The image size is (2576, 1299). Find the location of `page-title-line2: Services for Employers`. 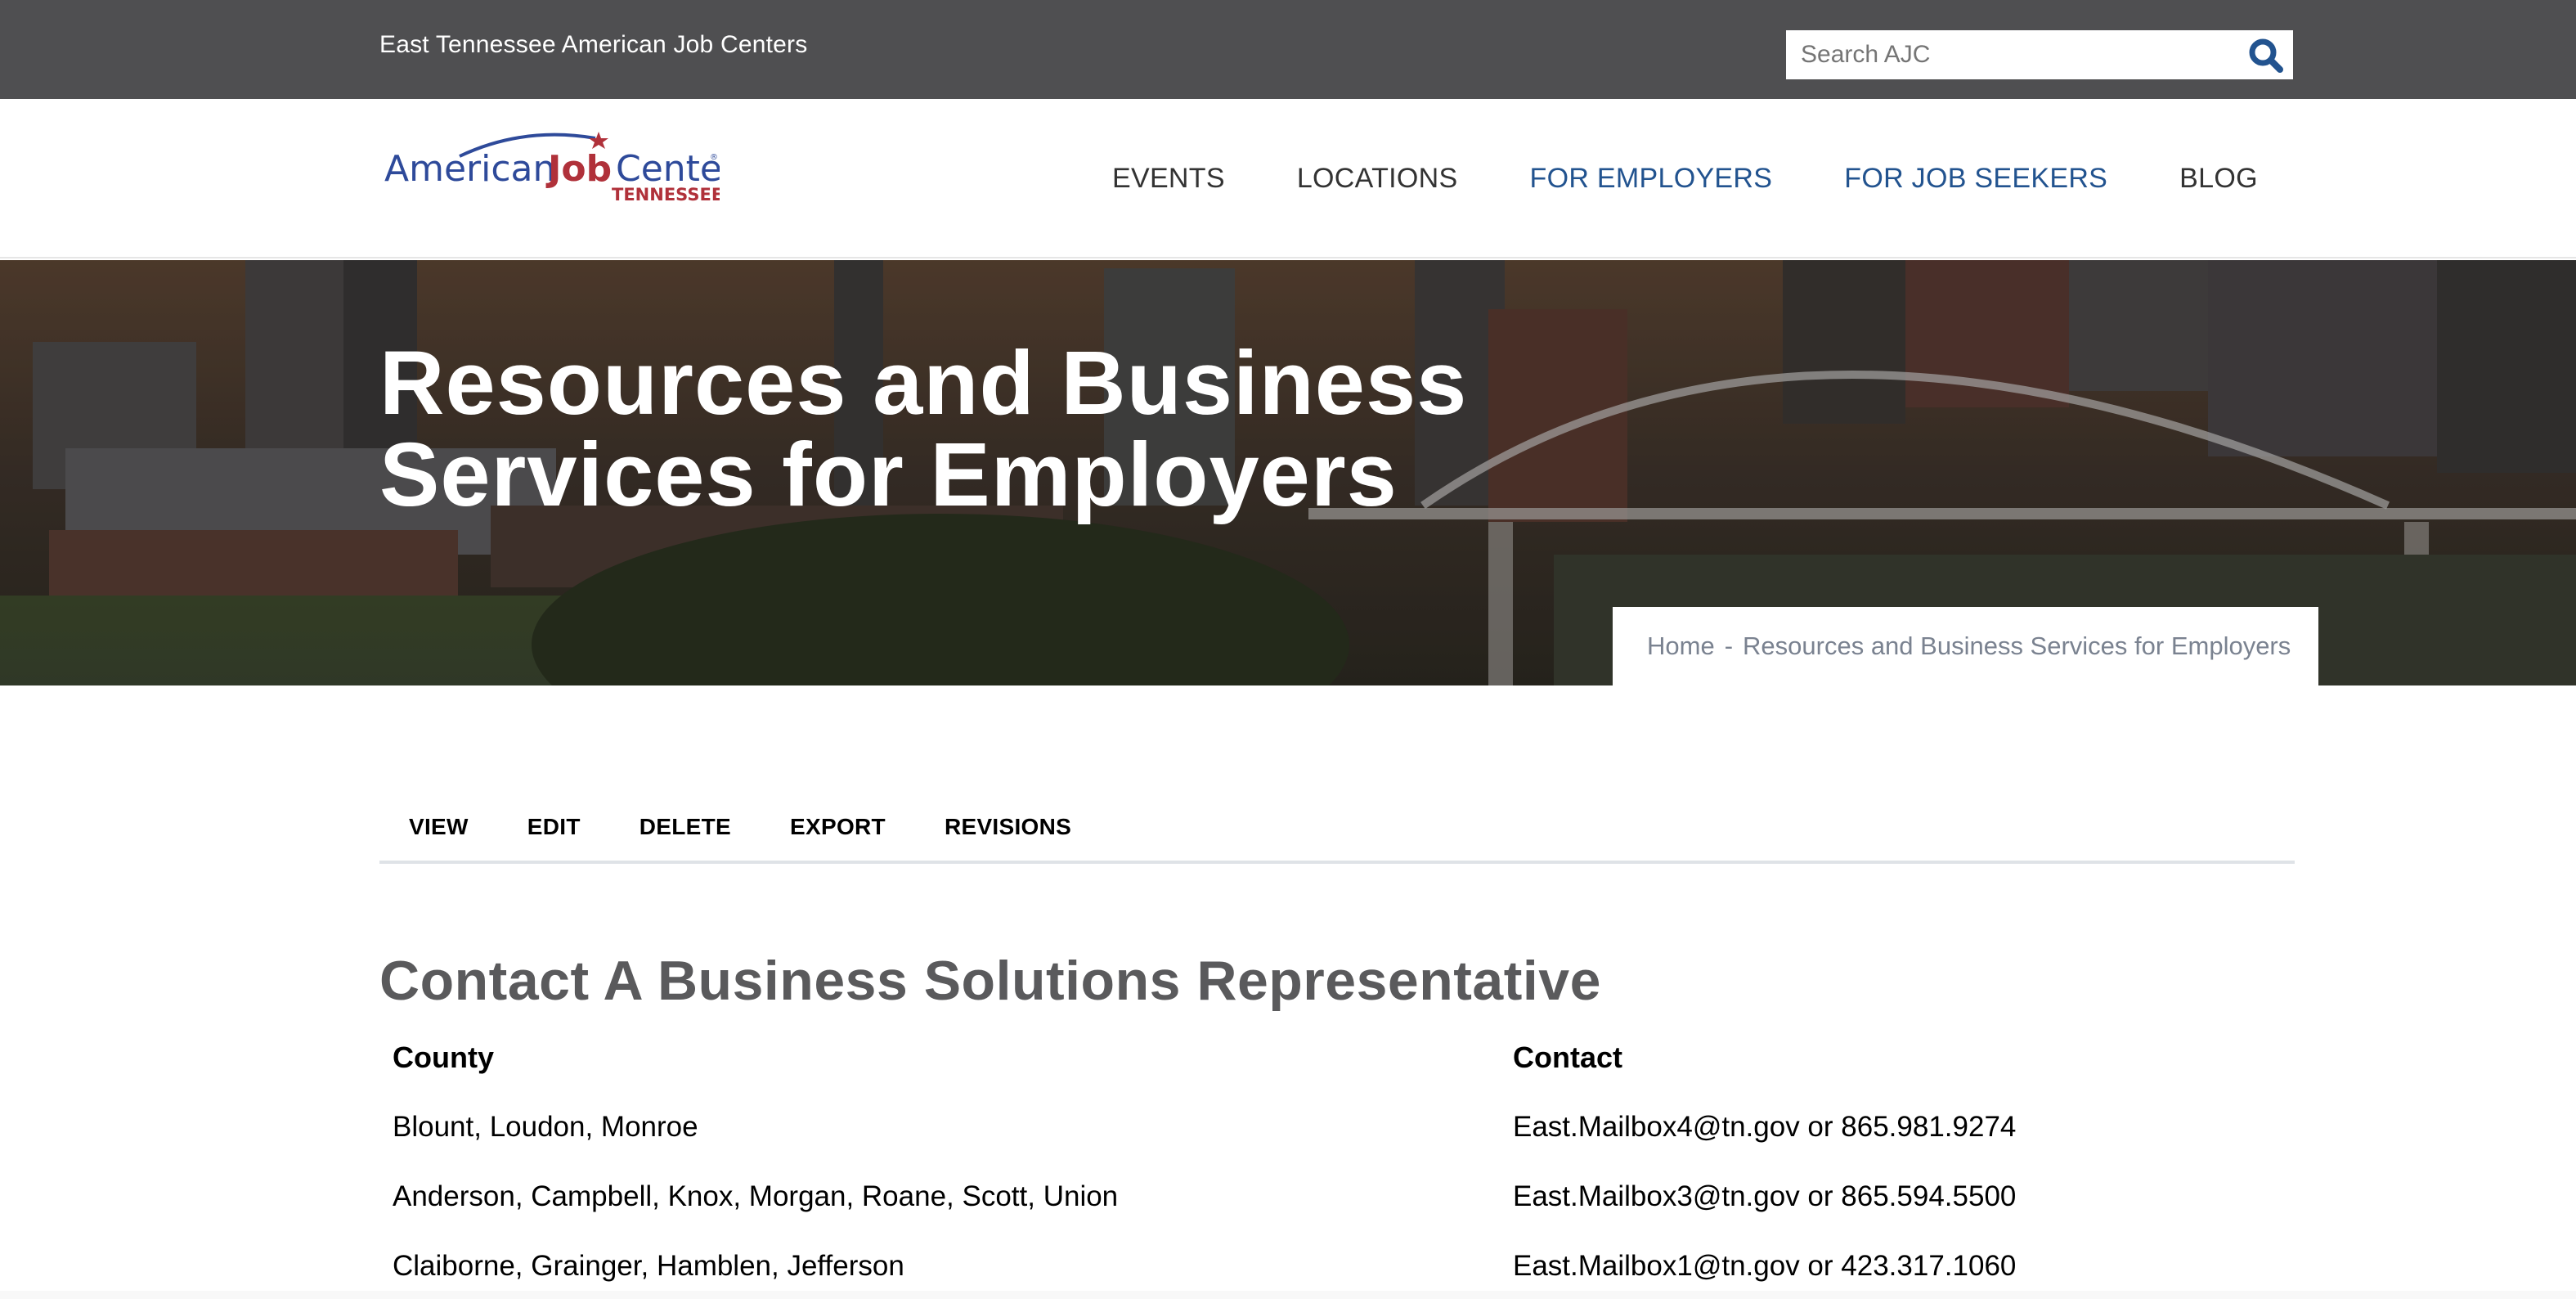

page-title-line2: Services for Employers is located at coordinates (888, 475).